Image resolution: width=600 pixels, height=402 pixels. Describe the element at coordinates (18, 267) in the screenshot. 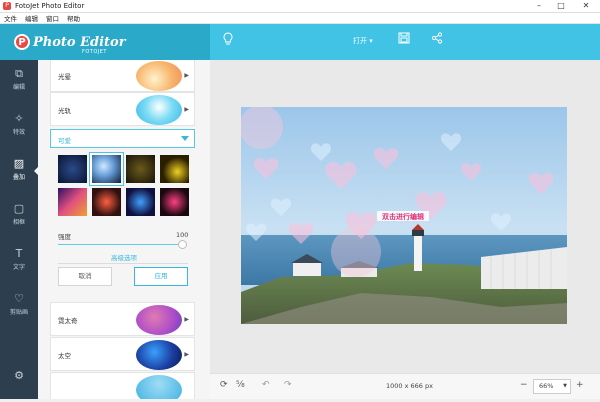

I see `nav-text-label: 文字` at that location.